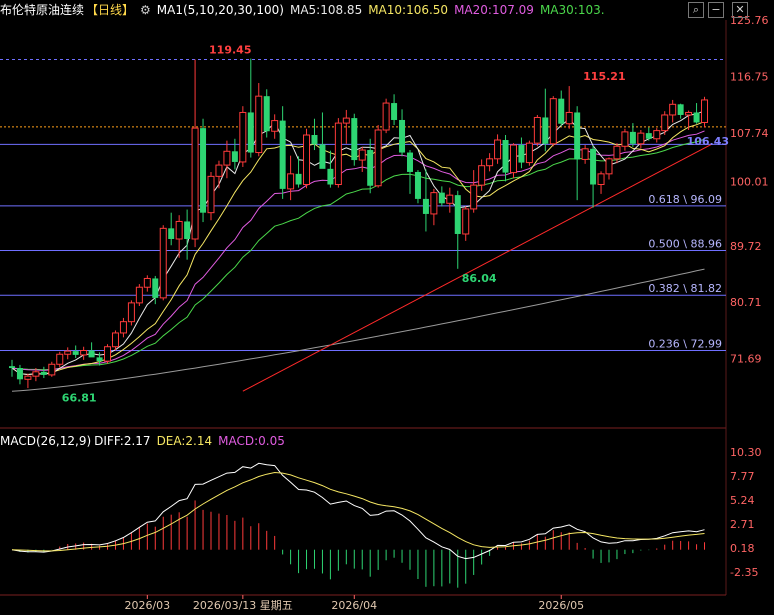 The height and width of the screenshot is (615, 774). I want to click on ma-indicator-name: MA1(5,10,20,30,100), so click(220, 10).